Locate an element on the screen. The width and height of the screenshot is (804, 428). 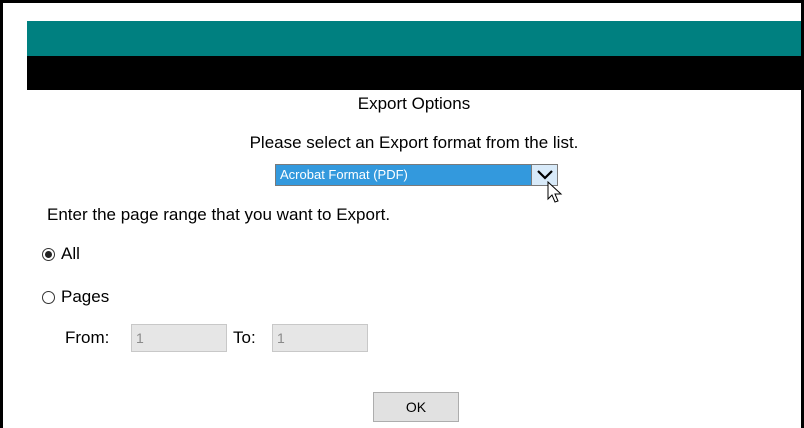
to-page-input: 1 is located at coordinates (320, 338).